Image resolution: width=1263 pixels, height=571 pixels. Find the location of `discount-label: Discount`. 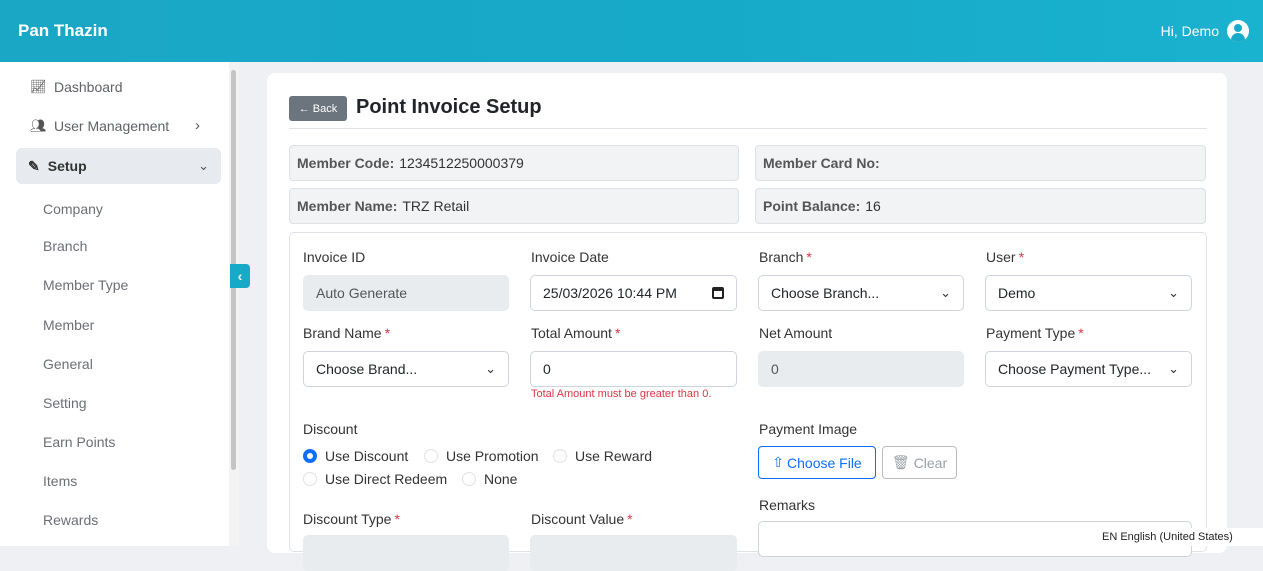

discount-label: Discount is located at coordinates (330, 429).